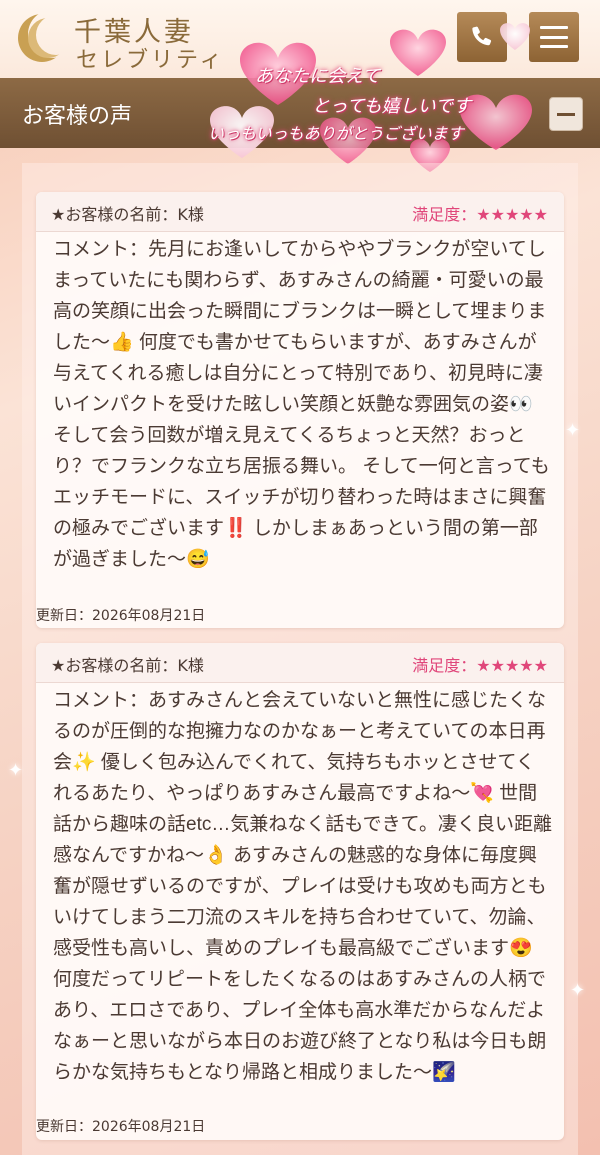 Image resolution: width=600 pixels, height=1155 pixels. Describe the element at coordinates (318, 76) in the screenshot. I see `banner-line-1: あなたに会えて` at that location.